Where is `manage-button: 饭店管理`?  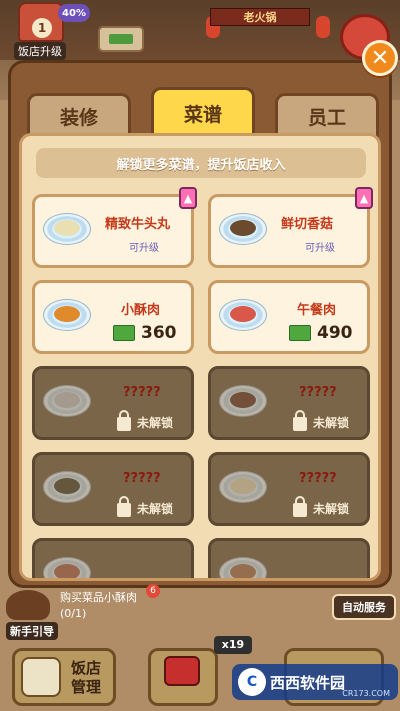
manage-button: 饭店管理 is located at coordinates (64, 677).